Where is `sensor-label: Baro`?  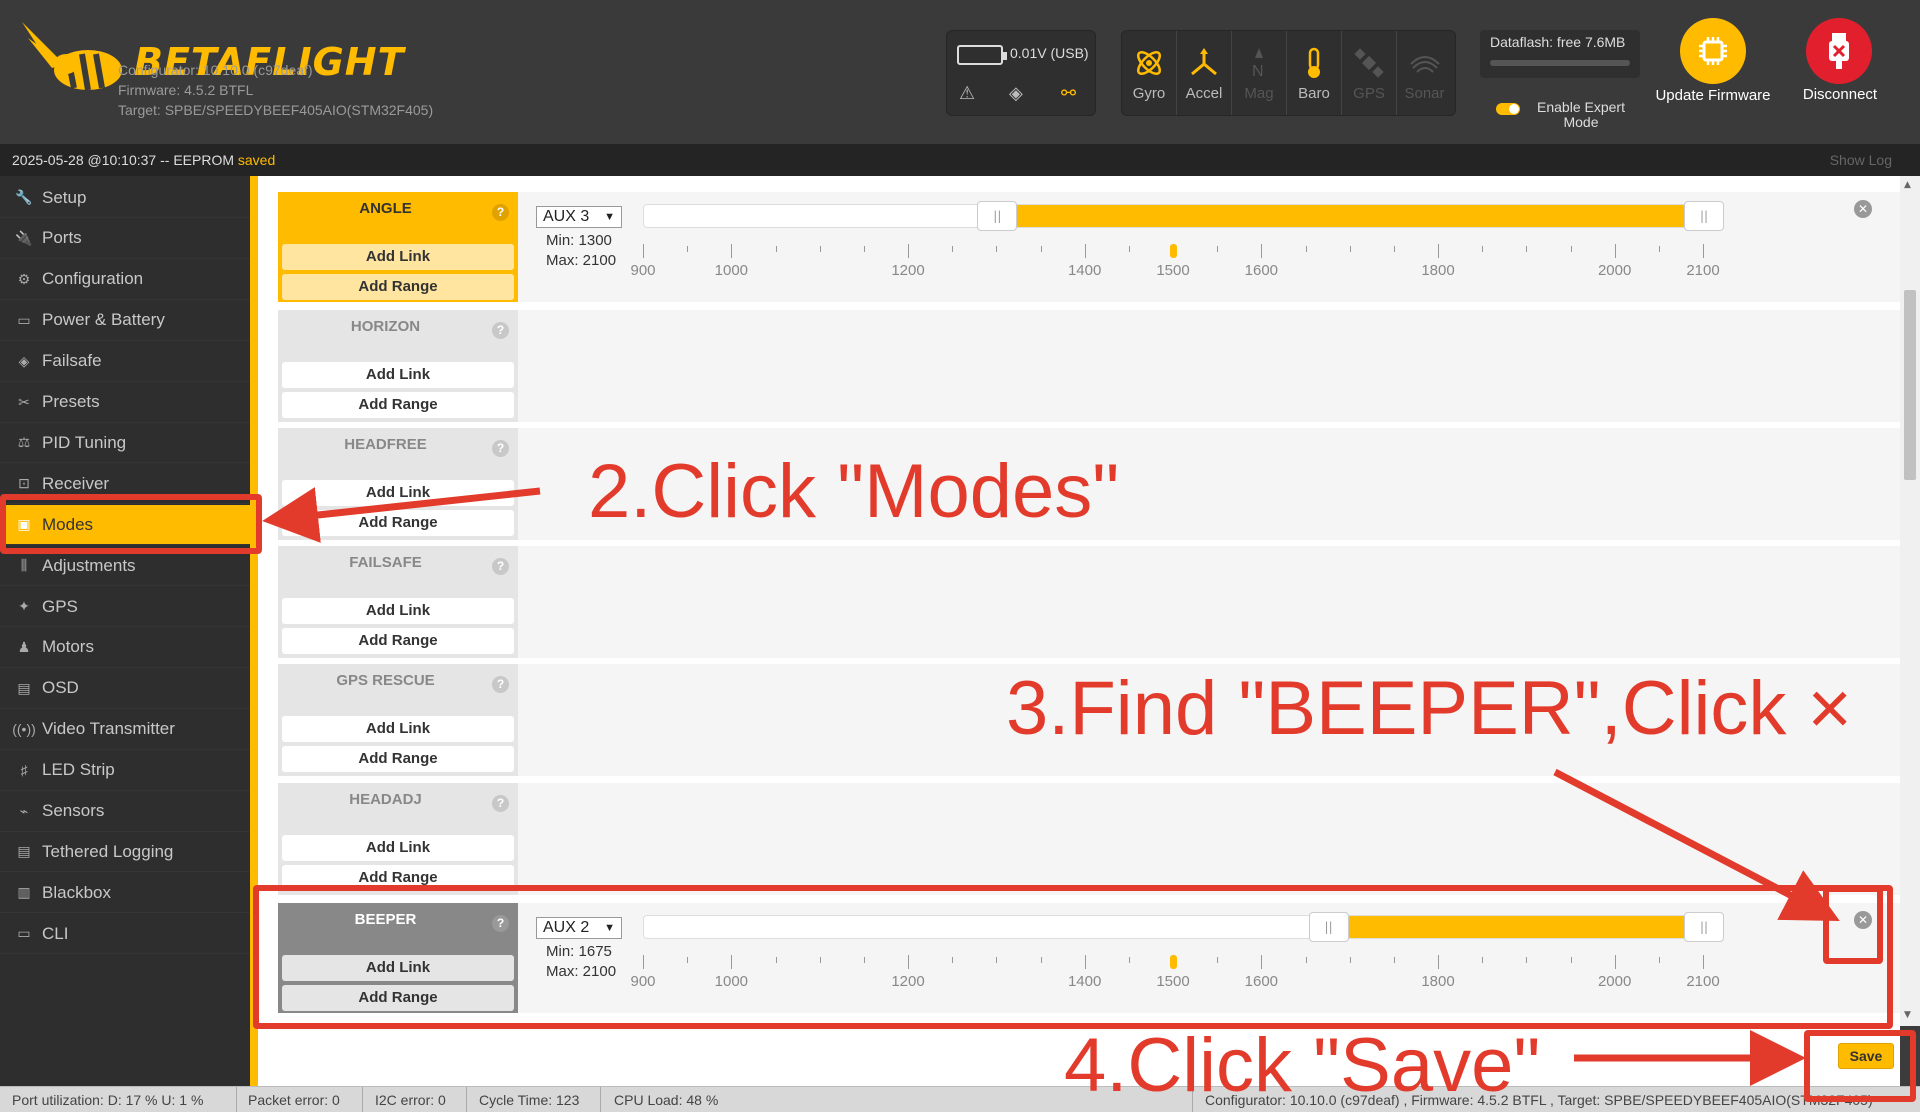
sensor-label: Baro is located at coordinates (1314, 93).